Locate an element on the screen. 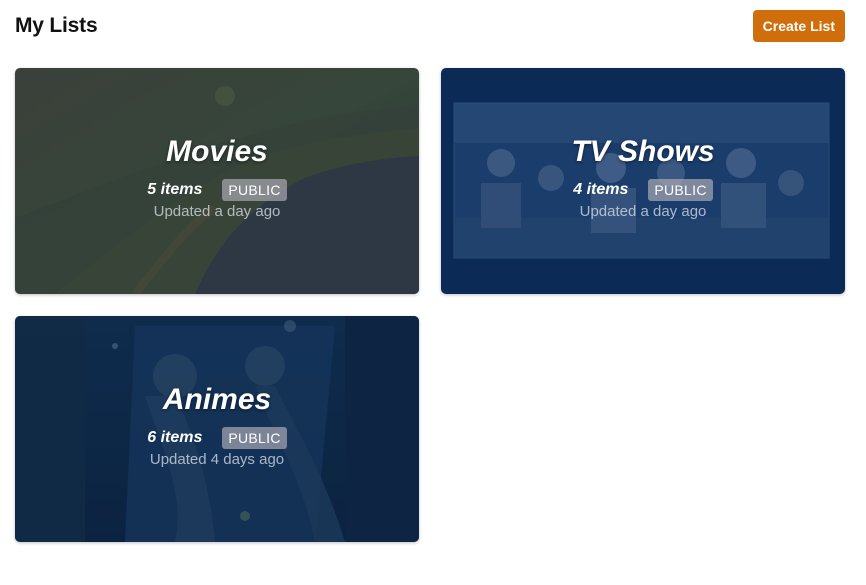 The height and width of the screenshot is (585, 866). list-meta: 4 items PUBLIC is located at coordinates (643, 189).